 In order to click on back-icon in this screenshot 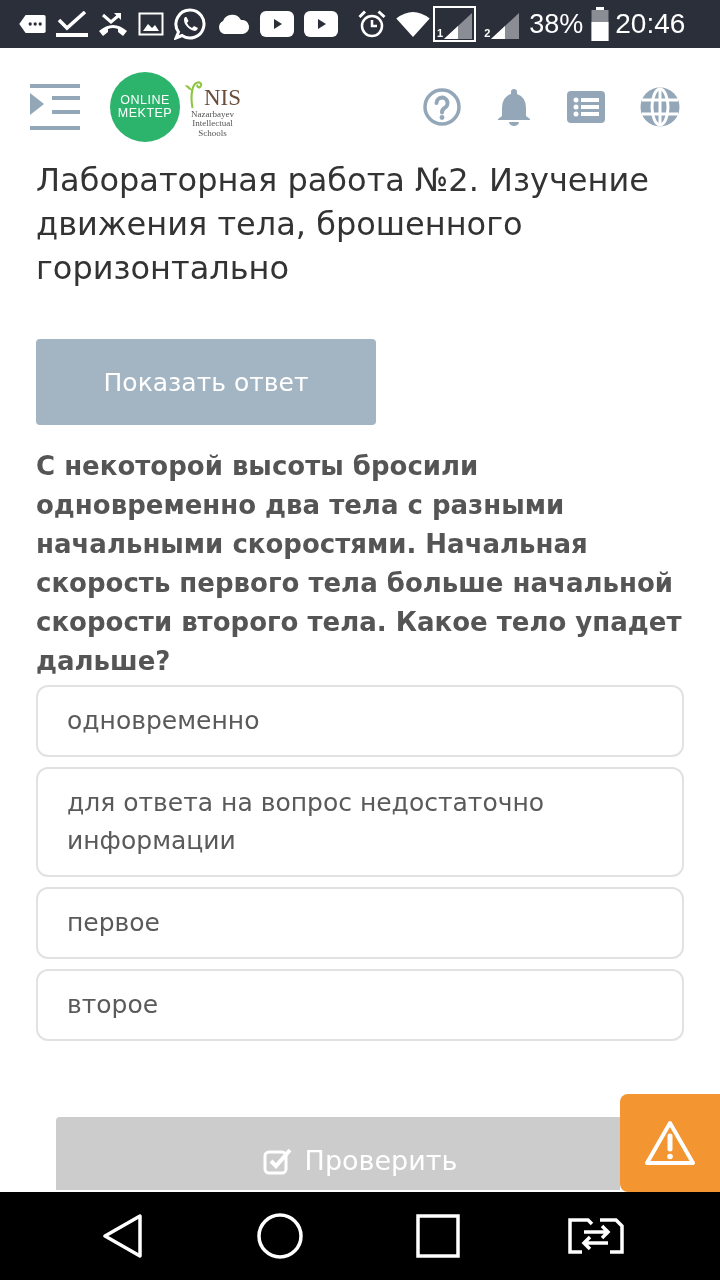, I will do `click(122, 1236)`.